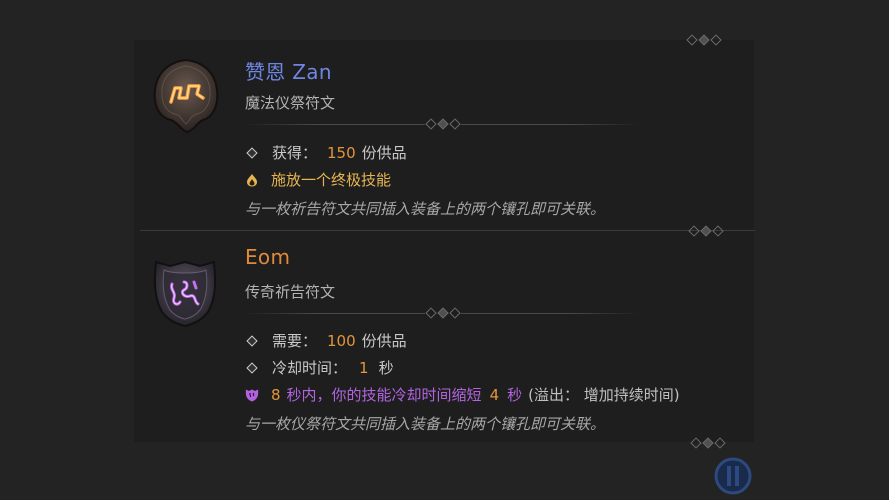 The image size is (889, 500). What do you see at coordinates (290, 103) in the screenshot?
I see `rune-type: 魔法仪祭符文` at bounding box center [290, 103].